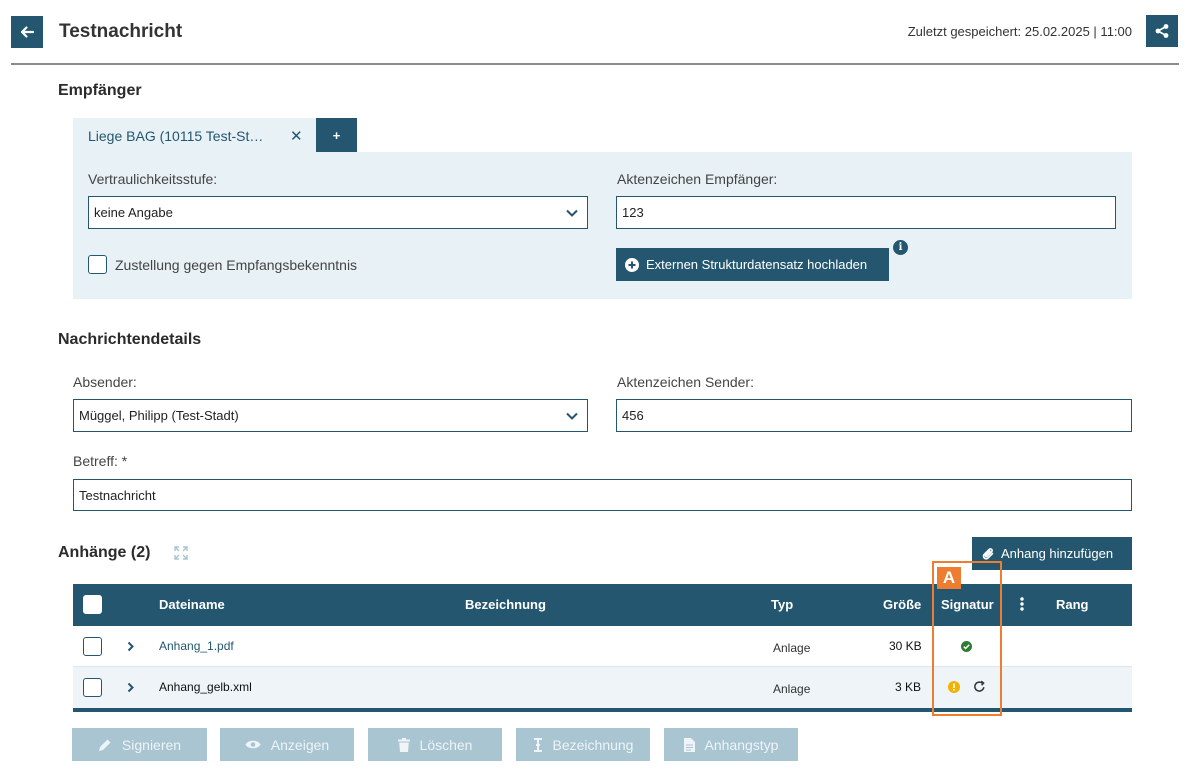 The height and width of the screenshot is (778, 1190). Describe the element at coordinates (1072, 604) in the screenshot. I see `column-rank: Rang` at that location.